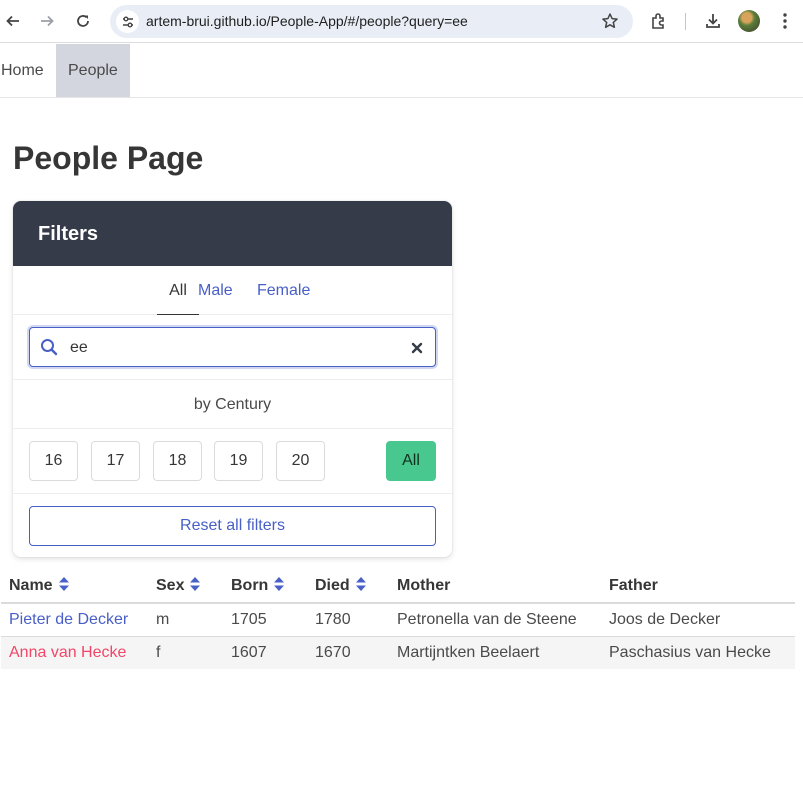  I want to click on column-header-name: Name, so click(74, 587).